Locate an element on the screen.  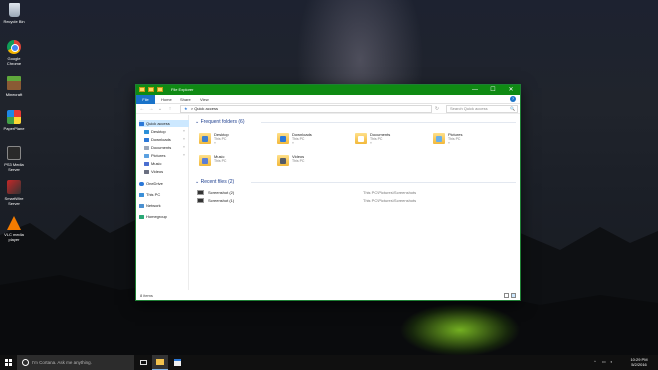
nav-item-documents: Documents ⌖ is located at coordinates (166, 147).